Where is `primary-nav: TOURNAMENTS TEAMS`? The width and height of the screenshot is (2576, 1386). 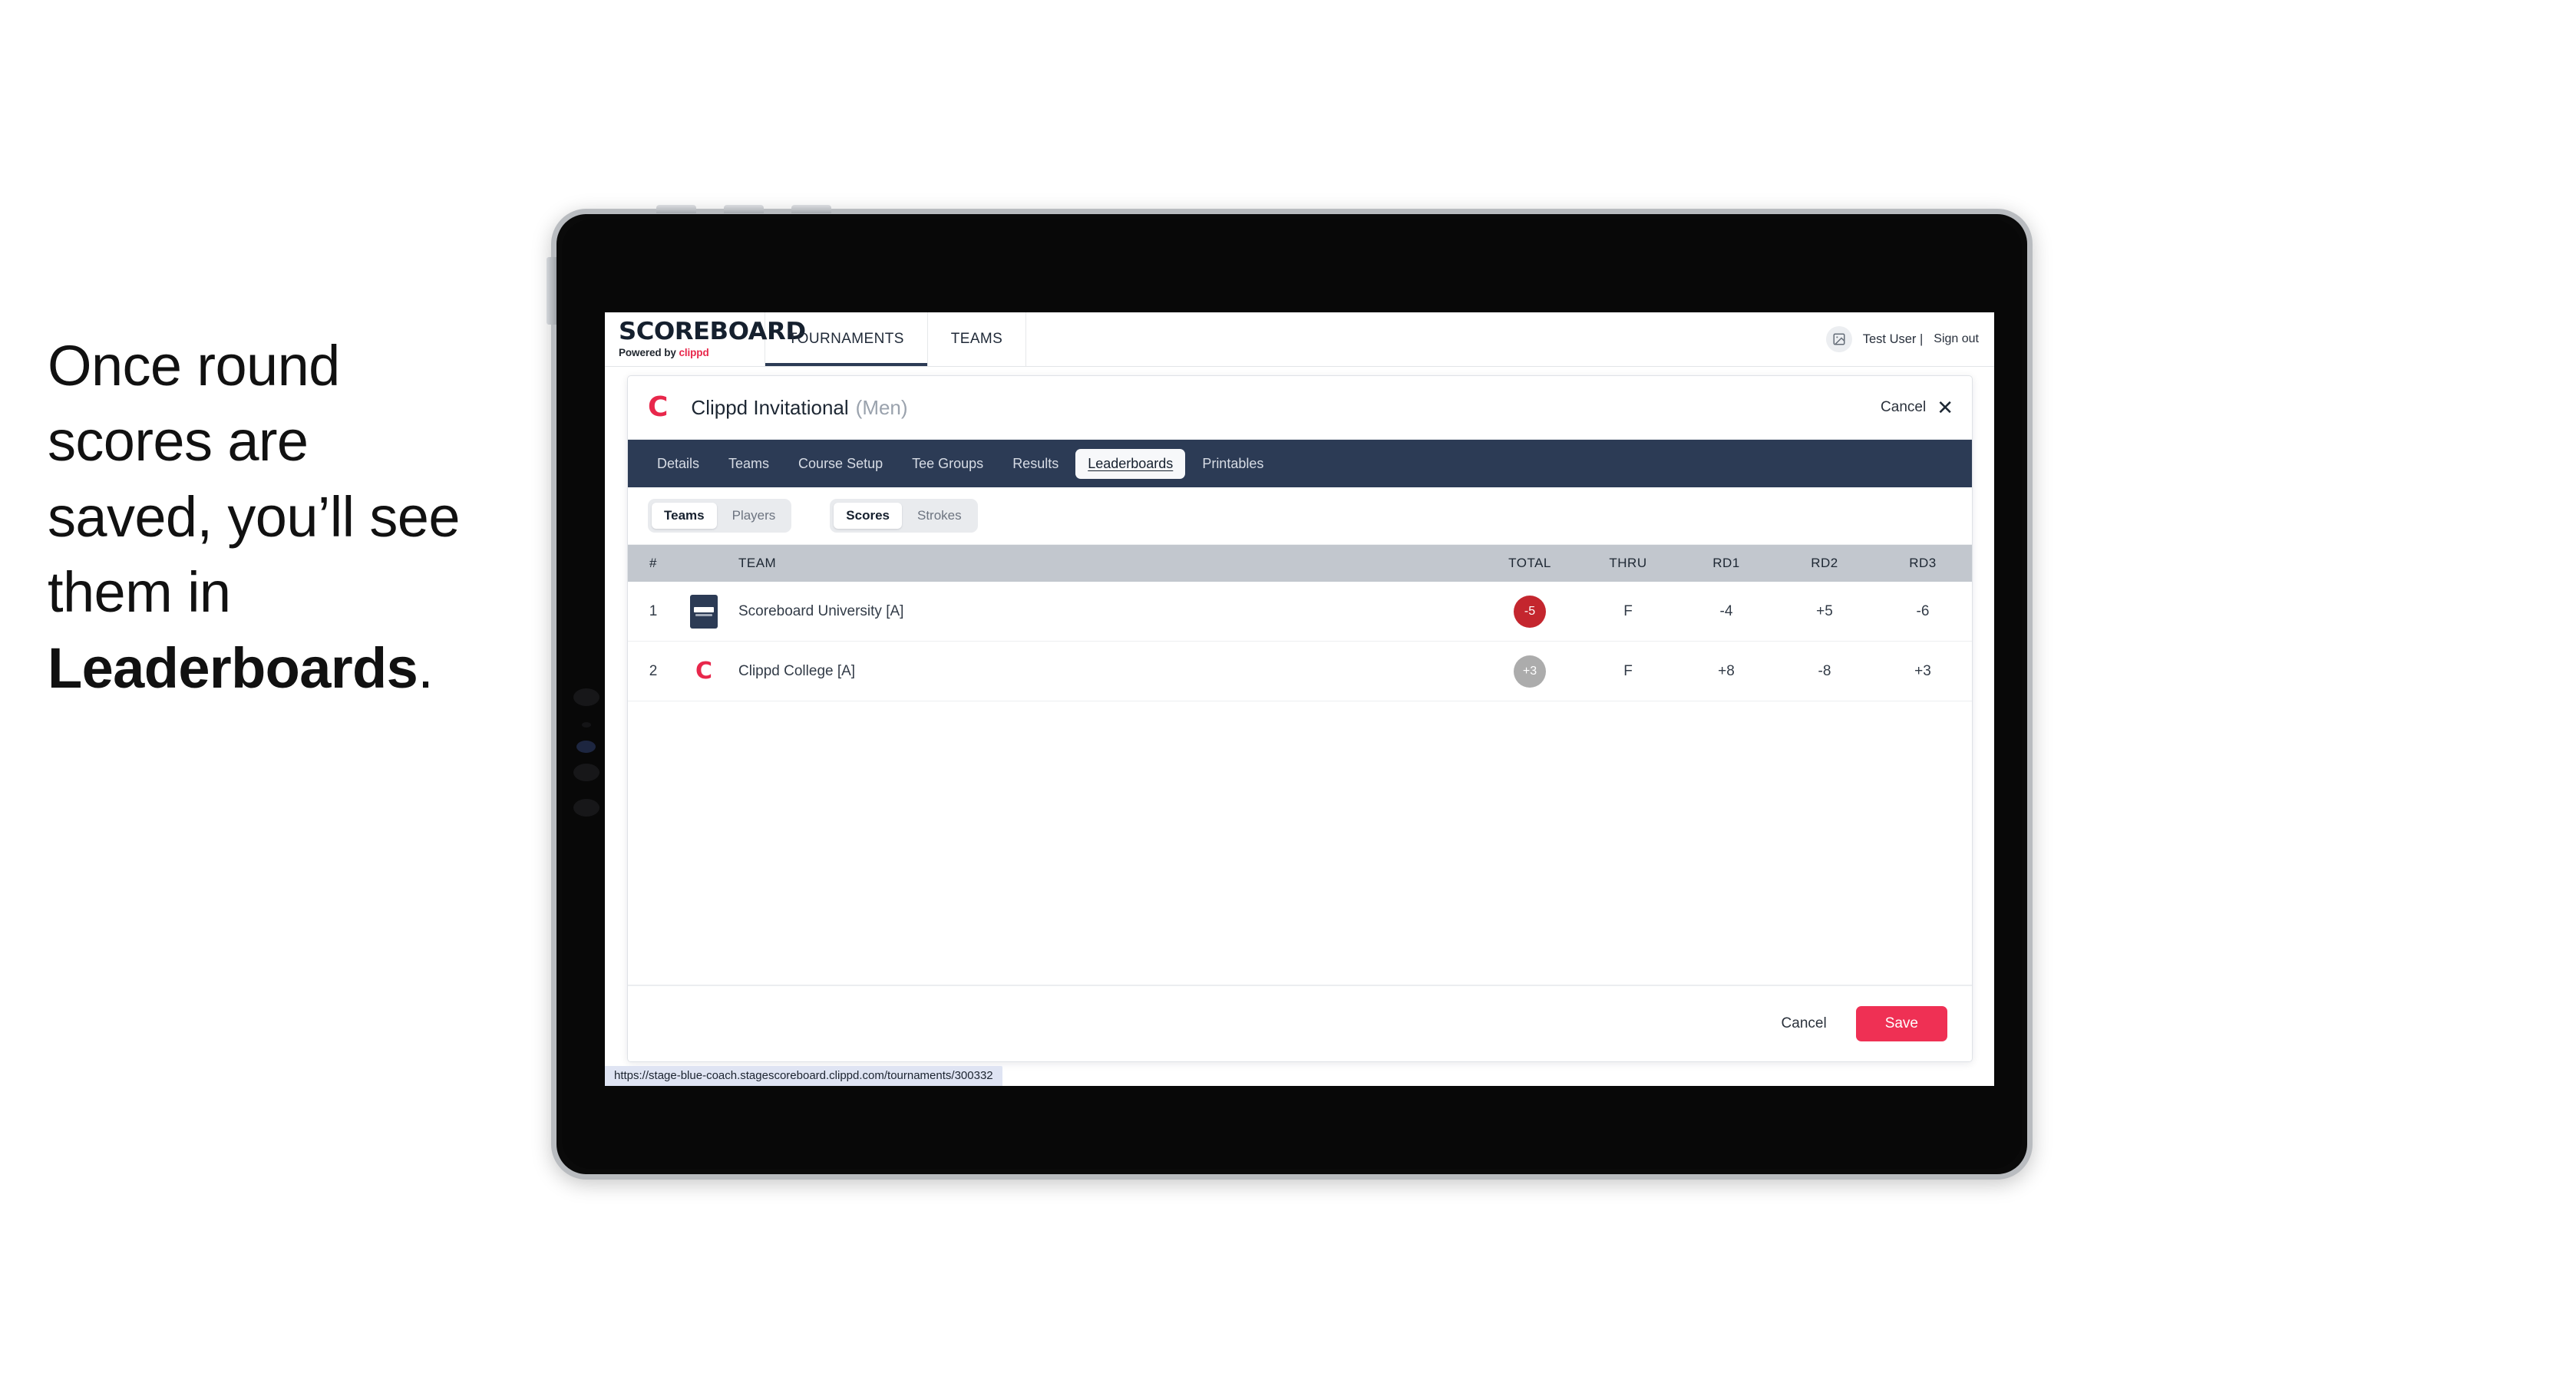
primary-nav: TOURNAMENTS TEAMS is located at coordinates (896, 339).